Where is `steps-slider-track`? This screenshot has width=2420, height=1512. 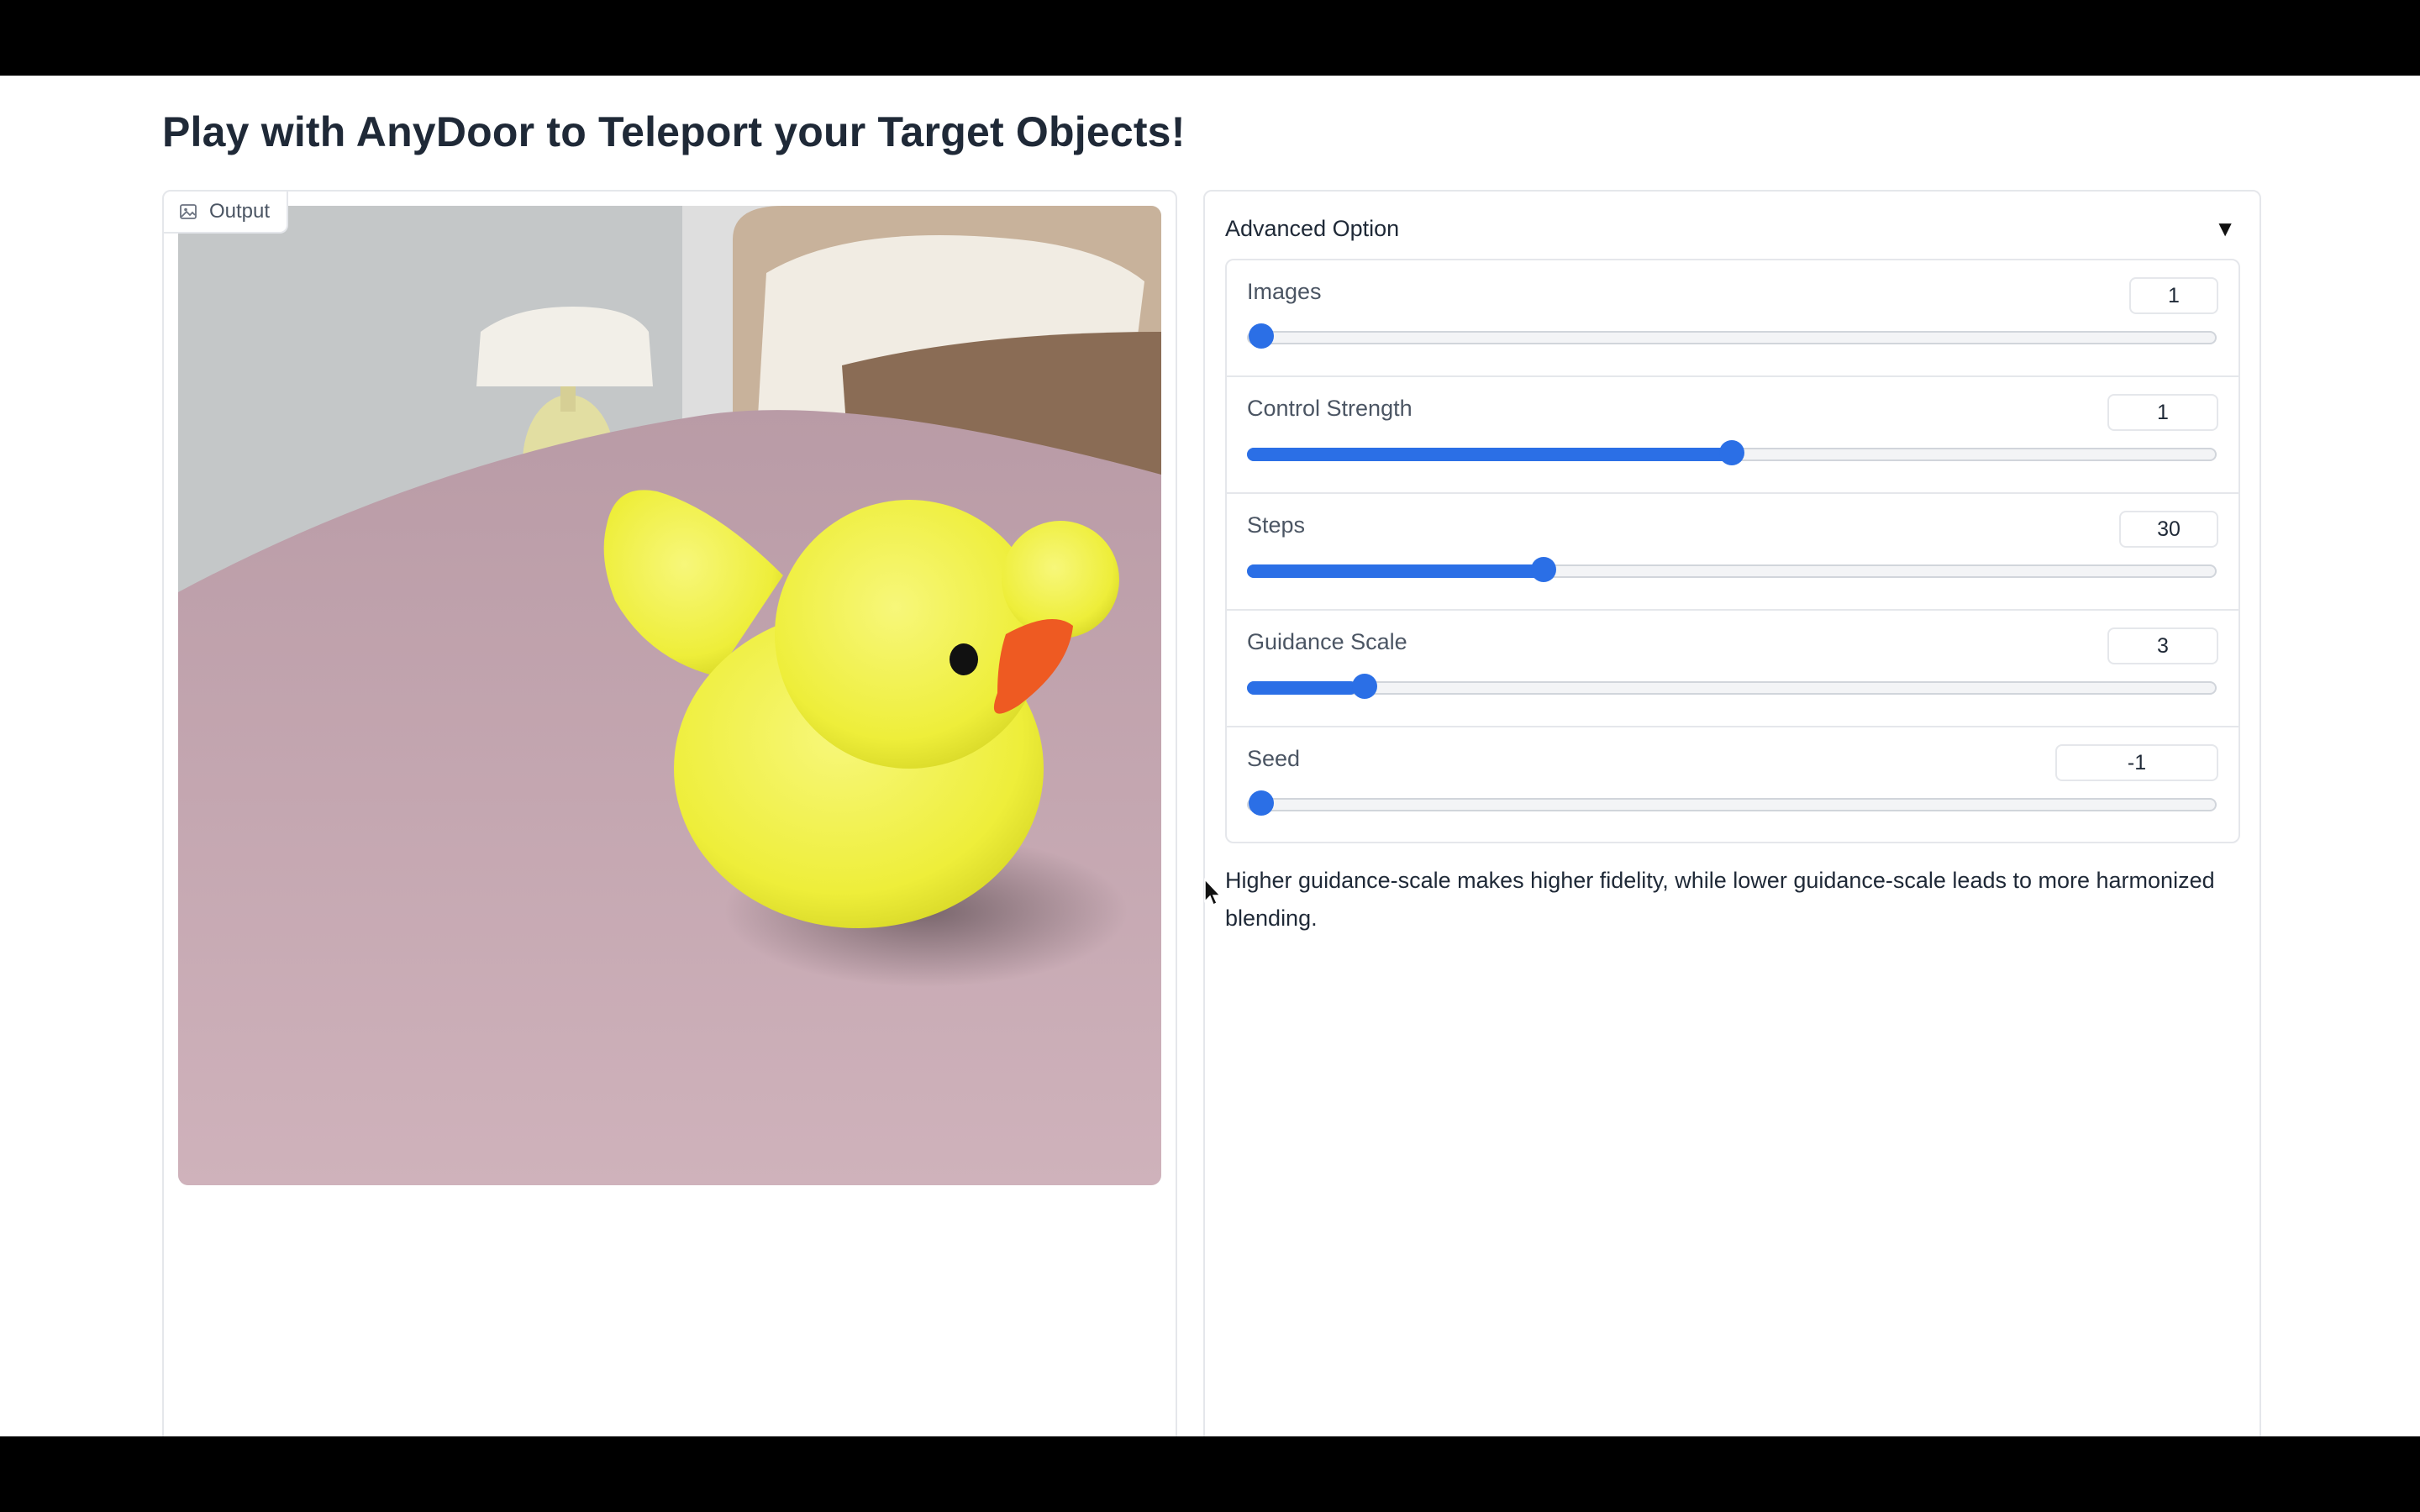
steps-slider-track is located at coordinates (1732, 569).